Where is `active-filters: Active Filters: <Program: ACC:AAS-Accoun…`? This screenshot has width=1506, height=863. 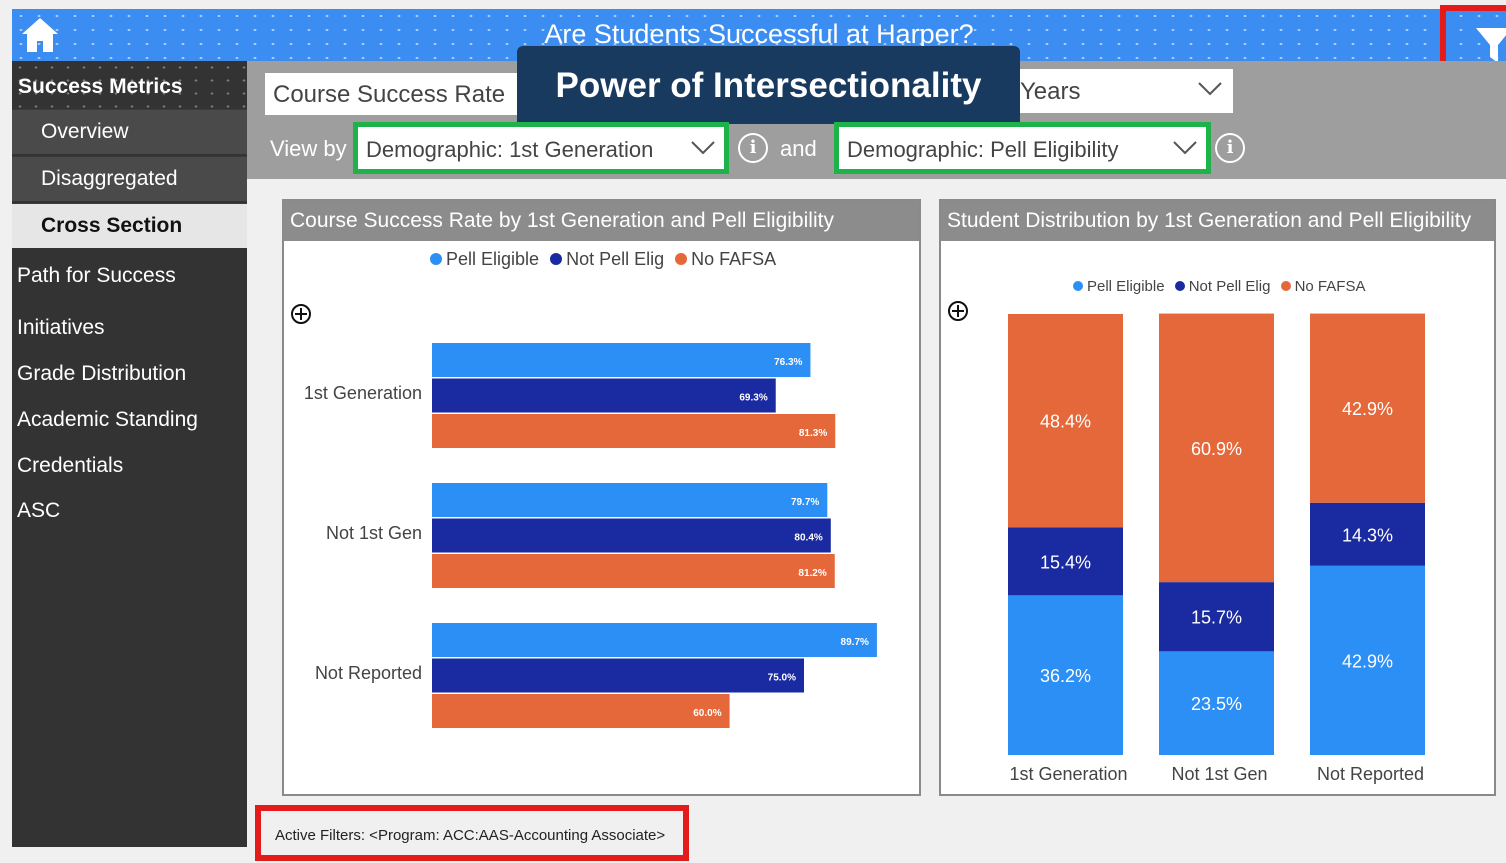
active-filters: Active Filters: <Program: ACC:AAS-Accoun… is located at coordinates (472, 833).